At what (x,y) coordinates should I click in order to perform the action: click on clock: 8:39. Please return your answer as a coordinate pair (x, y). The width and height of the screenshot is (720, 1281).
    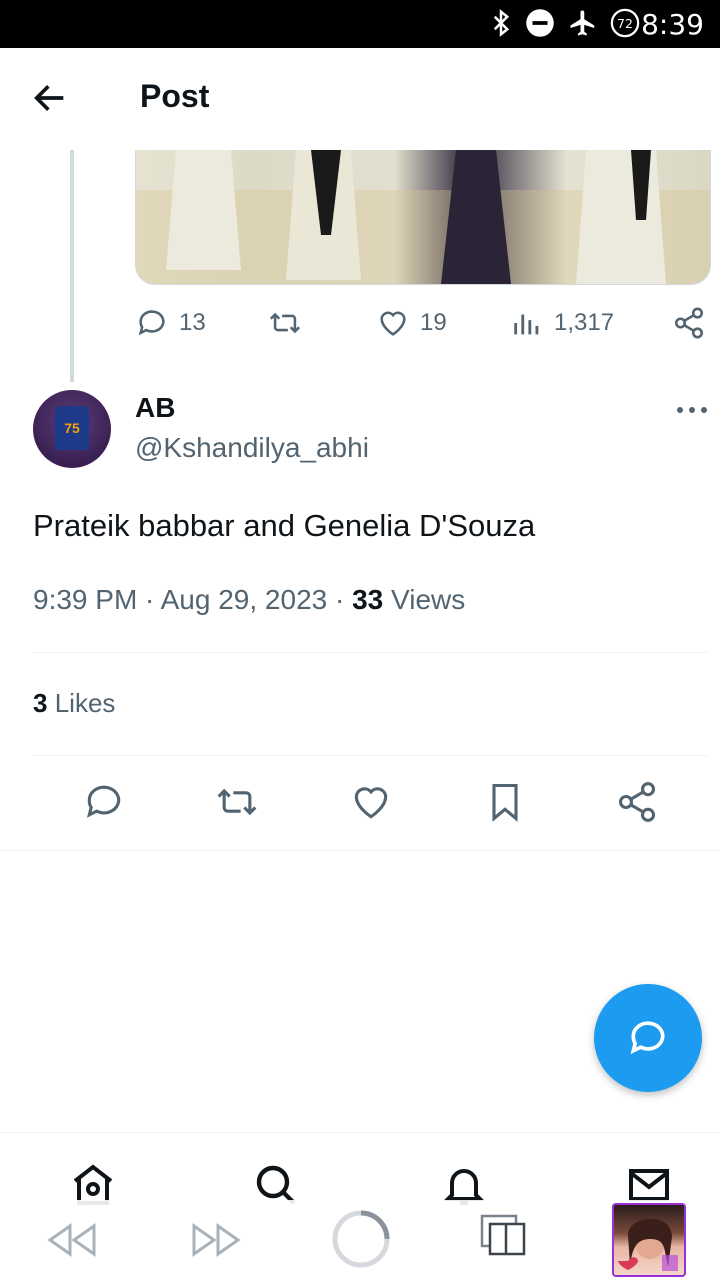
    Looking at the image, I should click on (672, 24).